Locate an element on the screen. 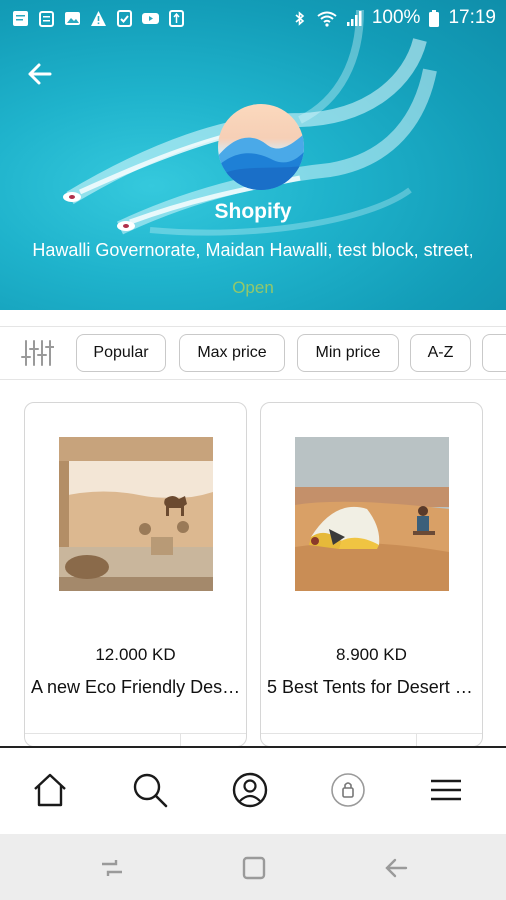 This screenshot has height=900, width=506. signal-icon is located at coordinates (354, 18).